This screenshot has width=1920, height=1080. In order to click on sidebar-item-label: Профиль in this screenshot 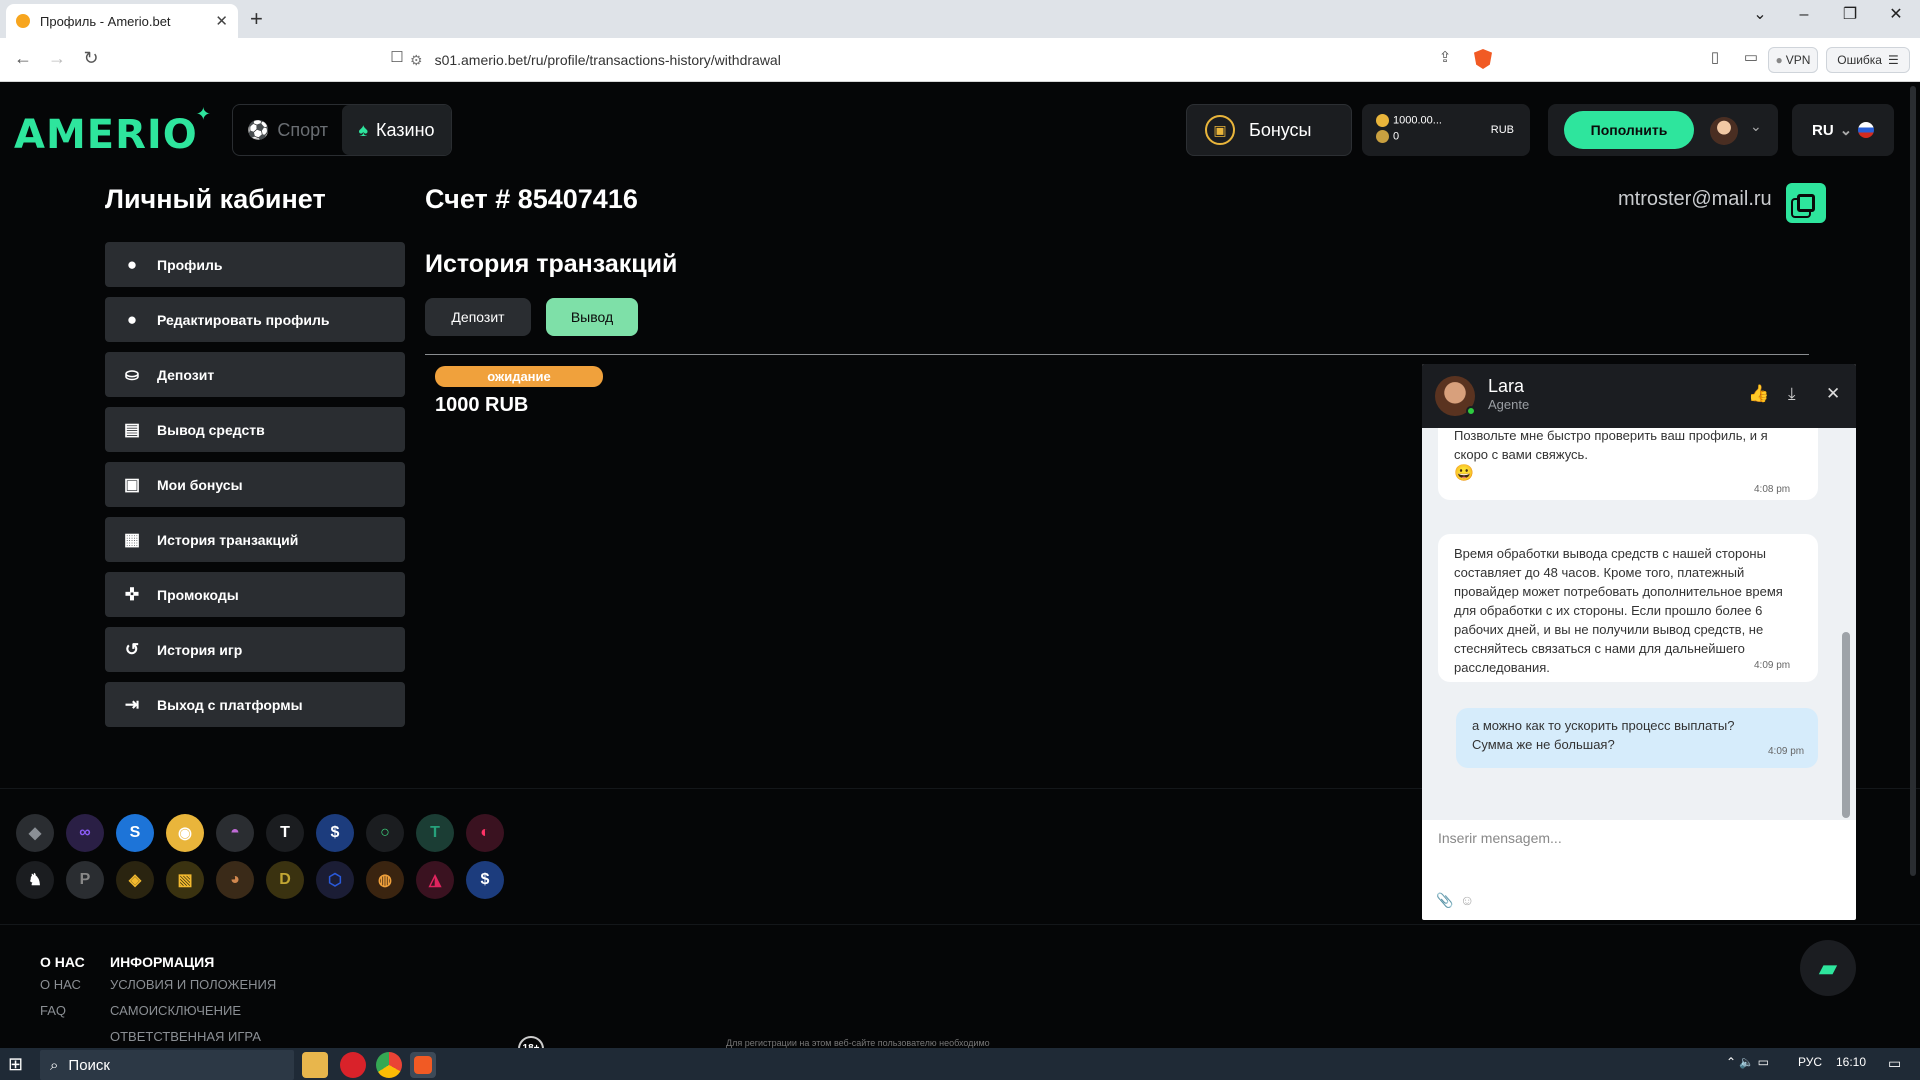, I will do `click(190, 264)`.